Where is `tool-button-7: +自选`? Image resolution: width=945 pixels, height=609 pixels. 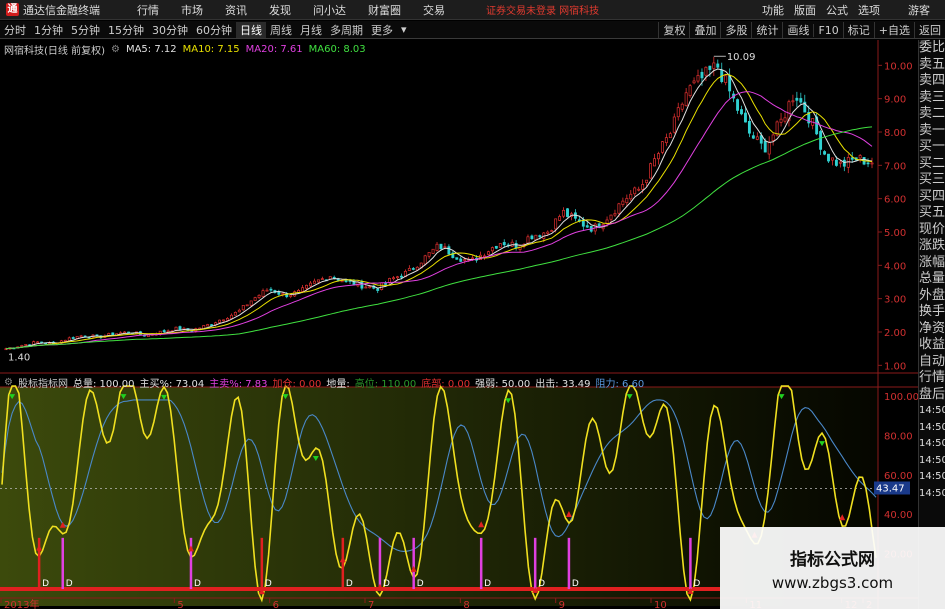
tool-button-7: +自选 is located at coordinates (893, 30).